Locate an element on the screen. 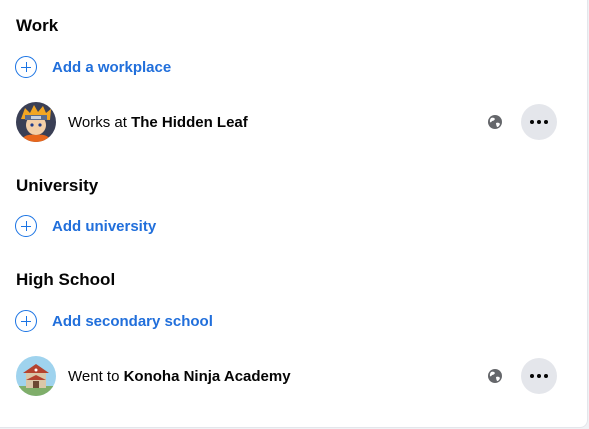 The height and width of the screenshot is (429, 589). workplace-name-link: The Hidden Leaf is located at coordinates (189, 122).